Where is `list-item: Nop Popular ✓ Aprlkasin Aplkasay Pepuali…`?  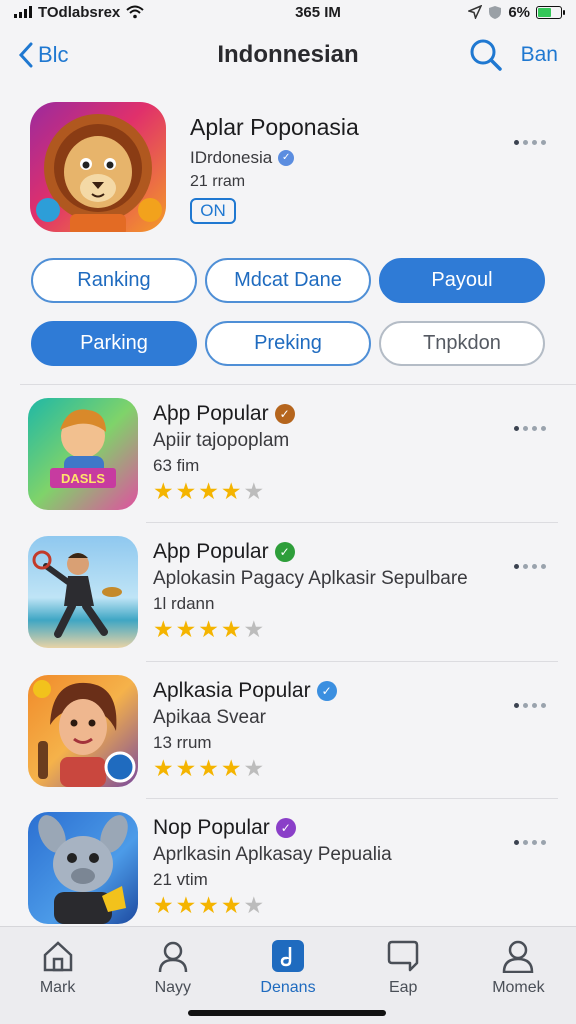
list-item: Nop Popular ✓ Aprlkasin Aplkasay Pepuali… is located at coordinates (293, 869).